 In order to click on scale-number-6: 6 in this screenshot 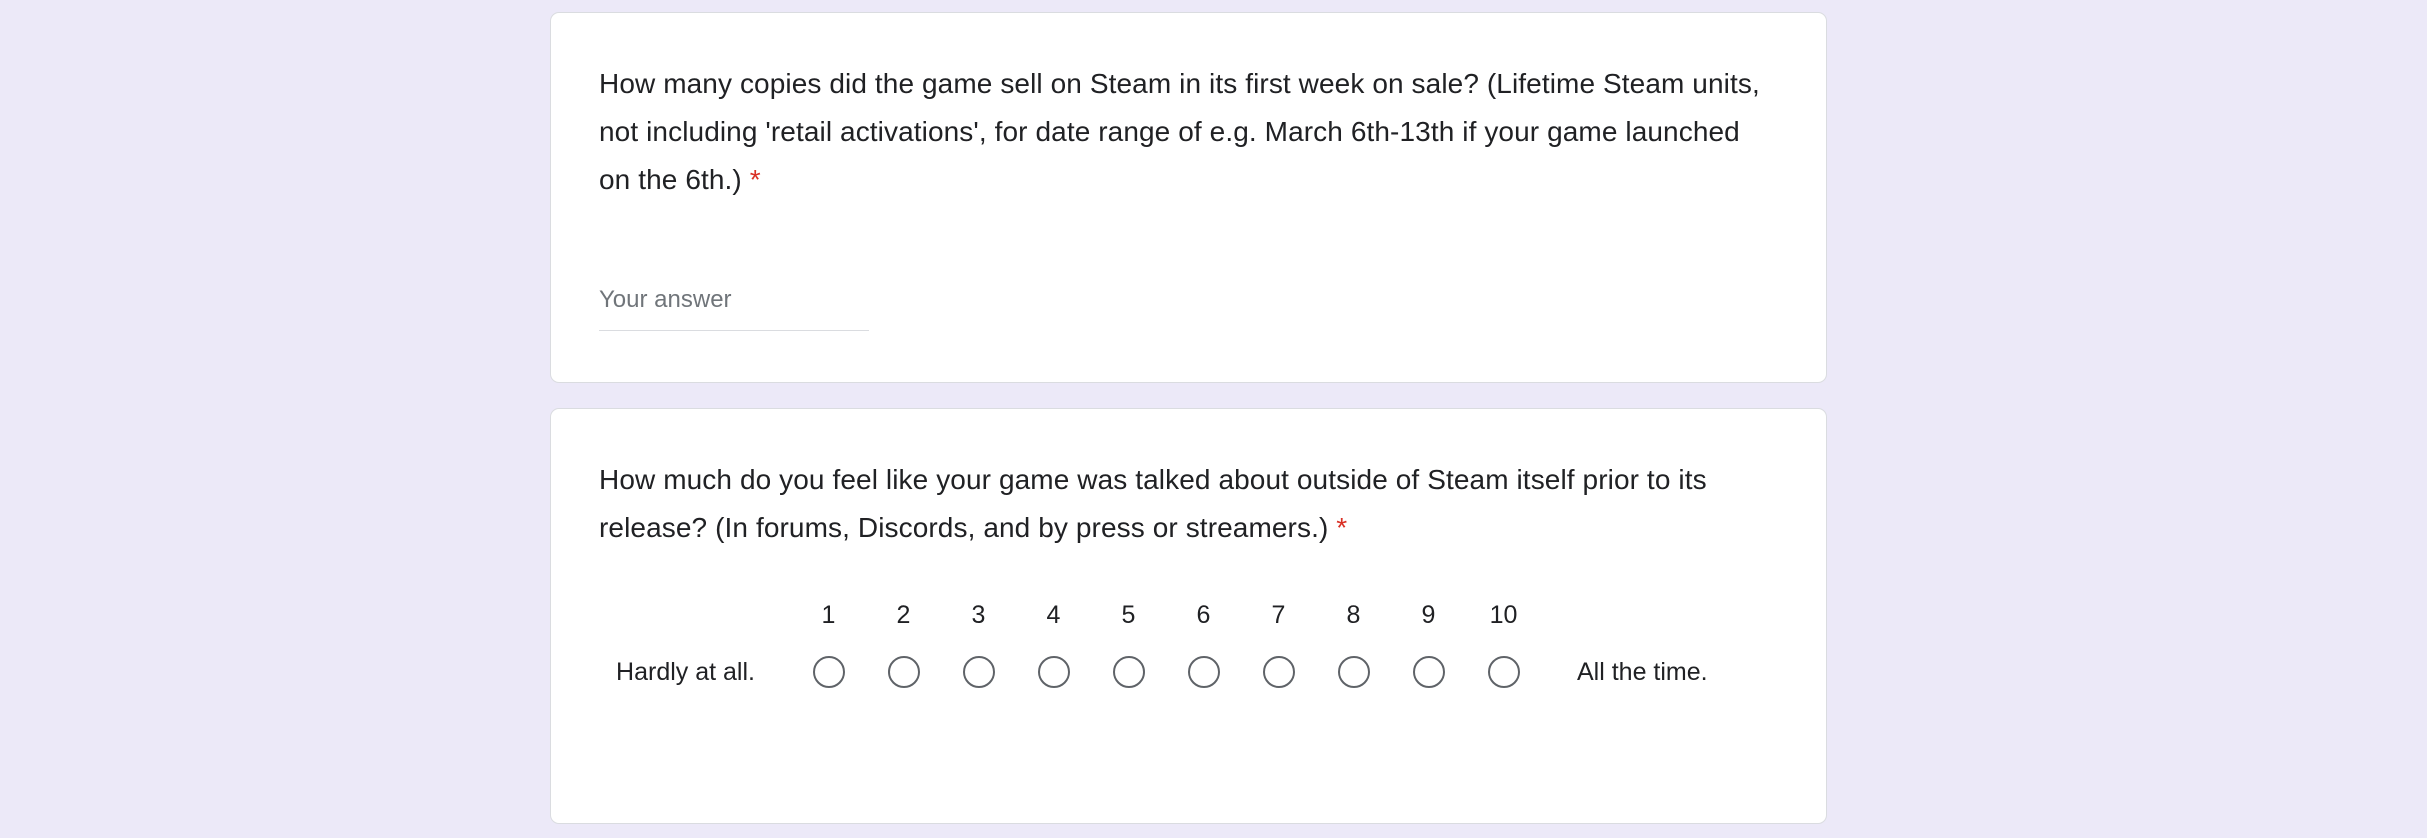, I will do `click(1203, 615)`.